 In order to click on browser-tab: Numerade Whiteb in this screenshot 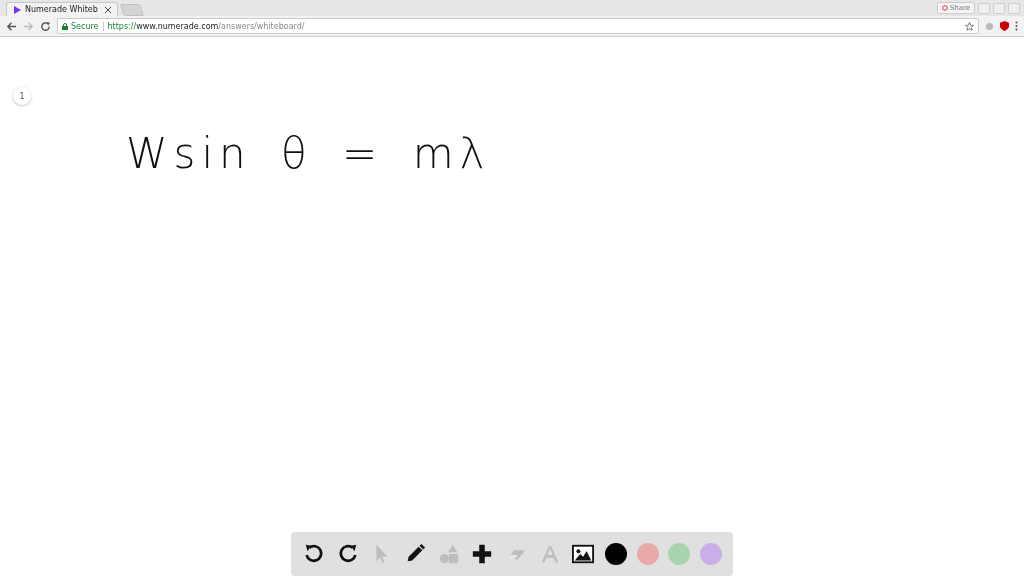, I will do `click(62, 9)`.